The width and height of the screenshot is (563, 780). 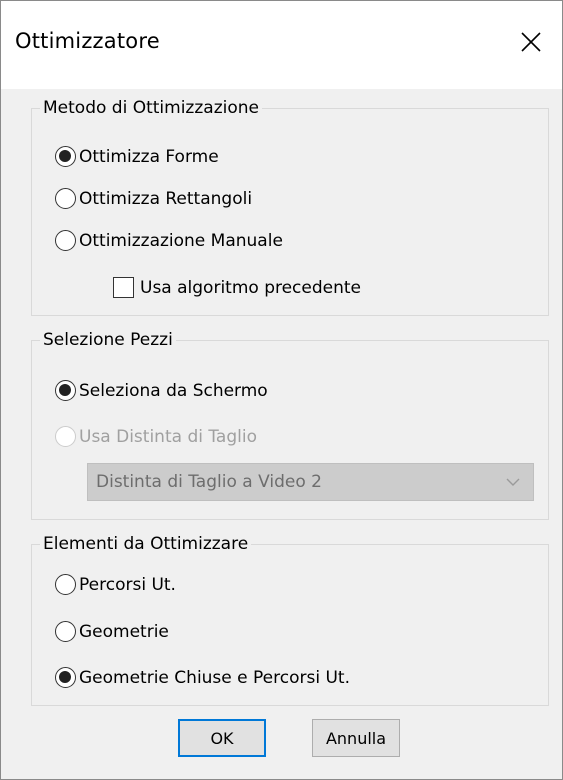 What do you see at coordinates (108, 340) in the screenshot?
I see `selezione-legend: Selezione Pezzi` at bounding box center [108, 340].